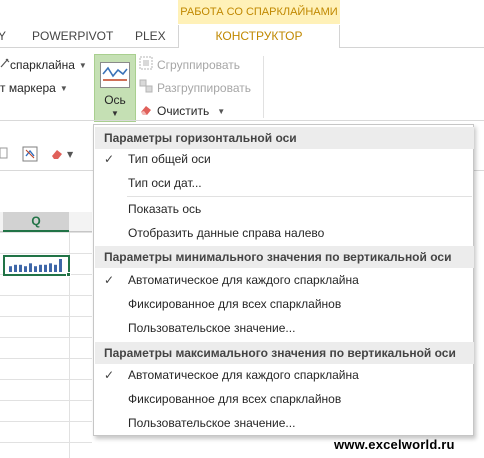 This screenshot has width=484, height=458. Describe the element at coordinates (64, 154) in the screenshot. I see `clear-format-icon: ▼` at that location.